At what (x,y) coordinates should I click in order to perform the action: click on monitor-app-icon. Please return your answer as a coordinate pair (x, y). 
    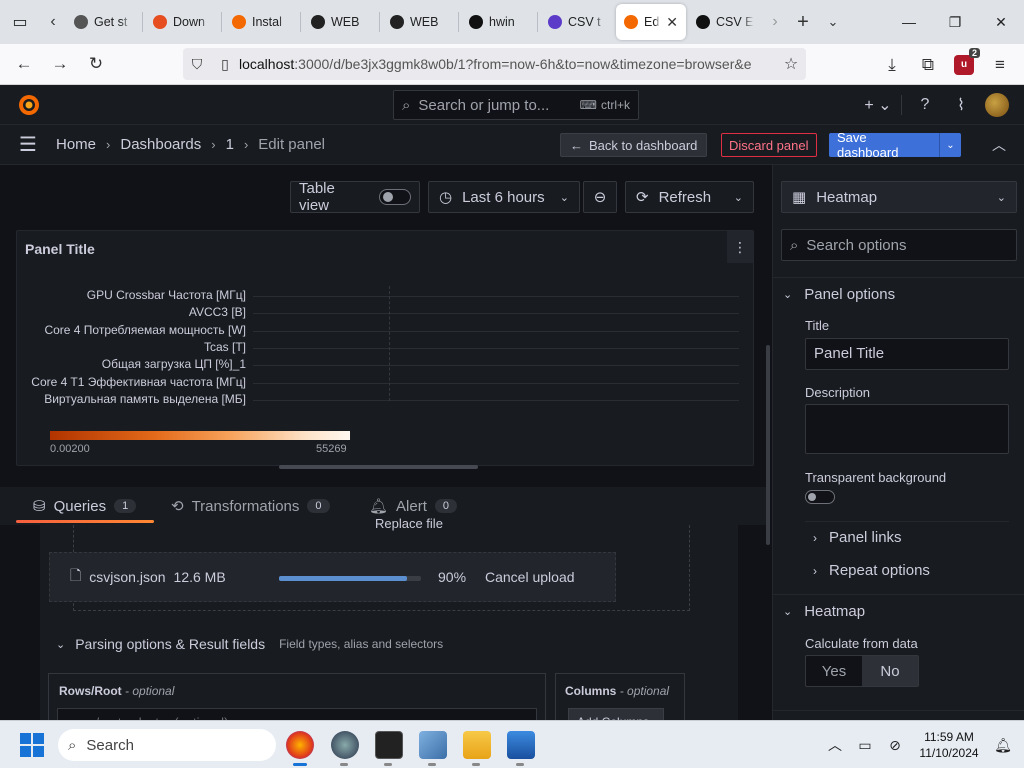
    Looking at the image, I should click on (433, 745).